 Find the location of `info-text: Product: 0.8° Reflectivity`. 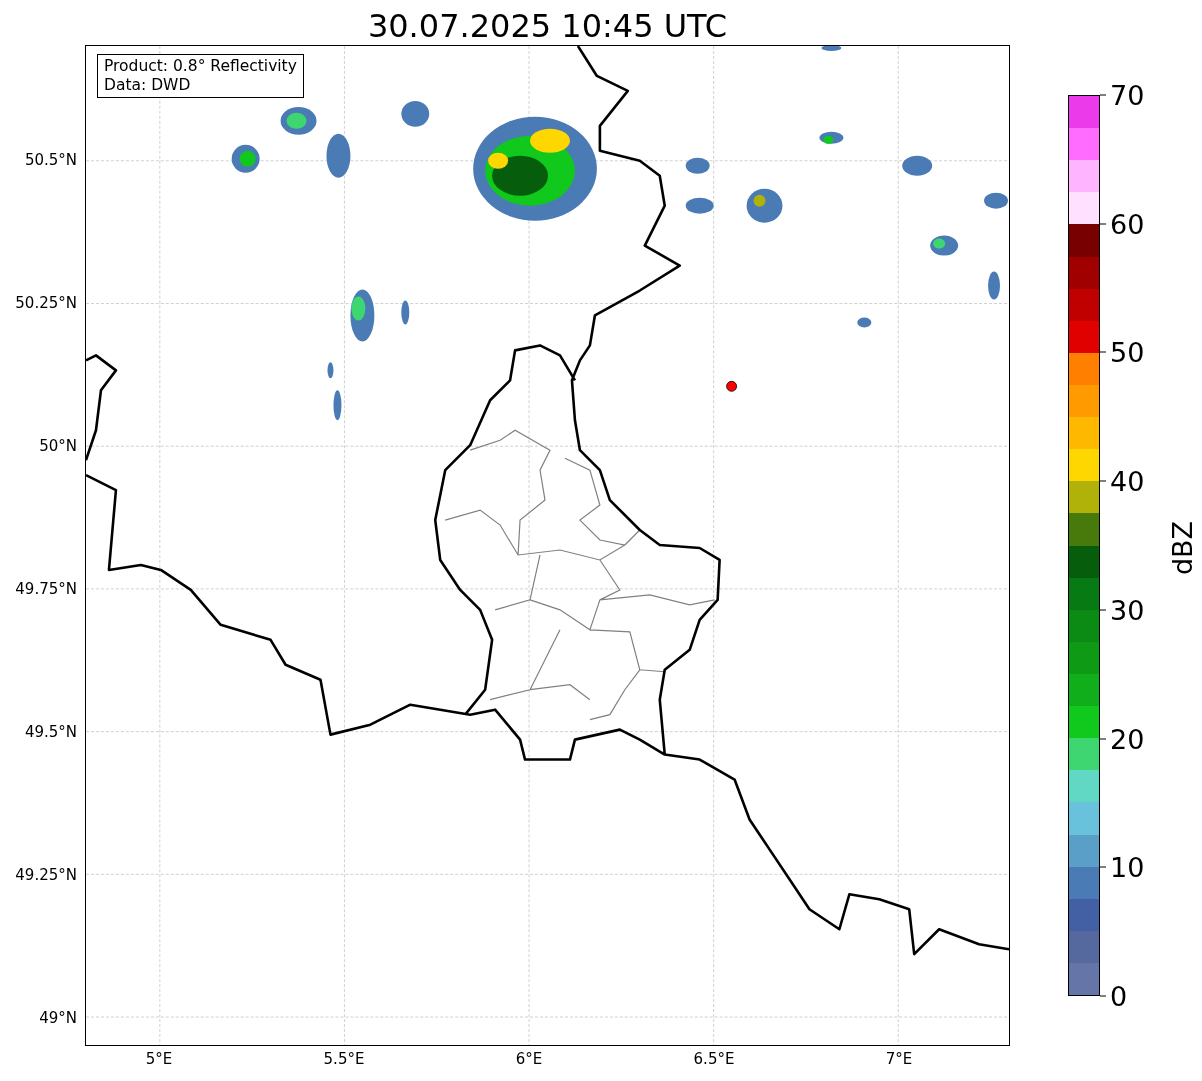

info-text: Product: 0.8° Reflectivity is located at coordinates (200, 66).